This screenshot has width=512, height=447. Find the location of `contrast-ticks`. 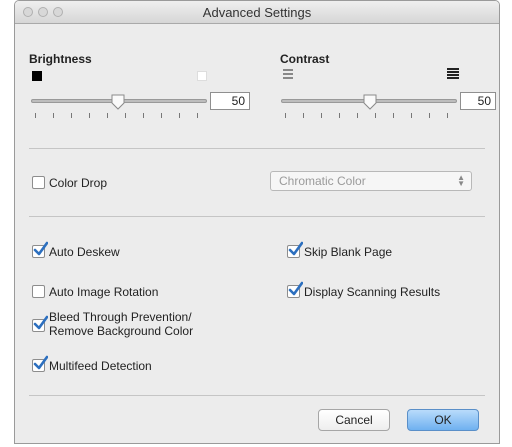

contrast-ticks is located at coordinates (369, 116).